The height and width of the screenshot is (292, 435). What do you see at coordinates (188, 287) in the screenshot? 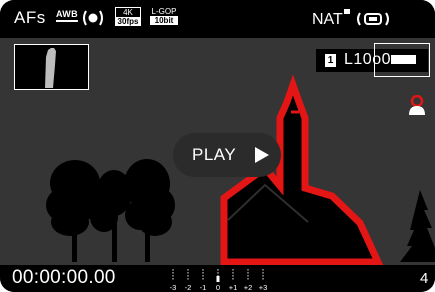
I see `meter-label: -2` at bounding box center [188, 287].